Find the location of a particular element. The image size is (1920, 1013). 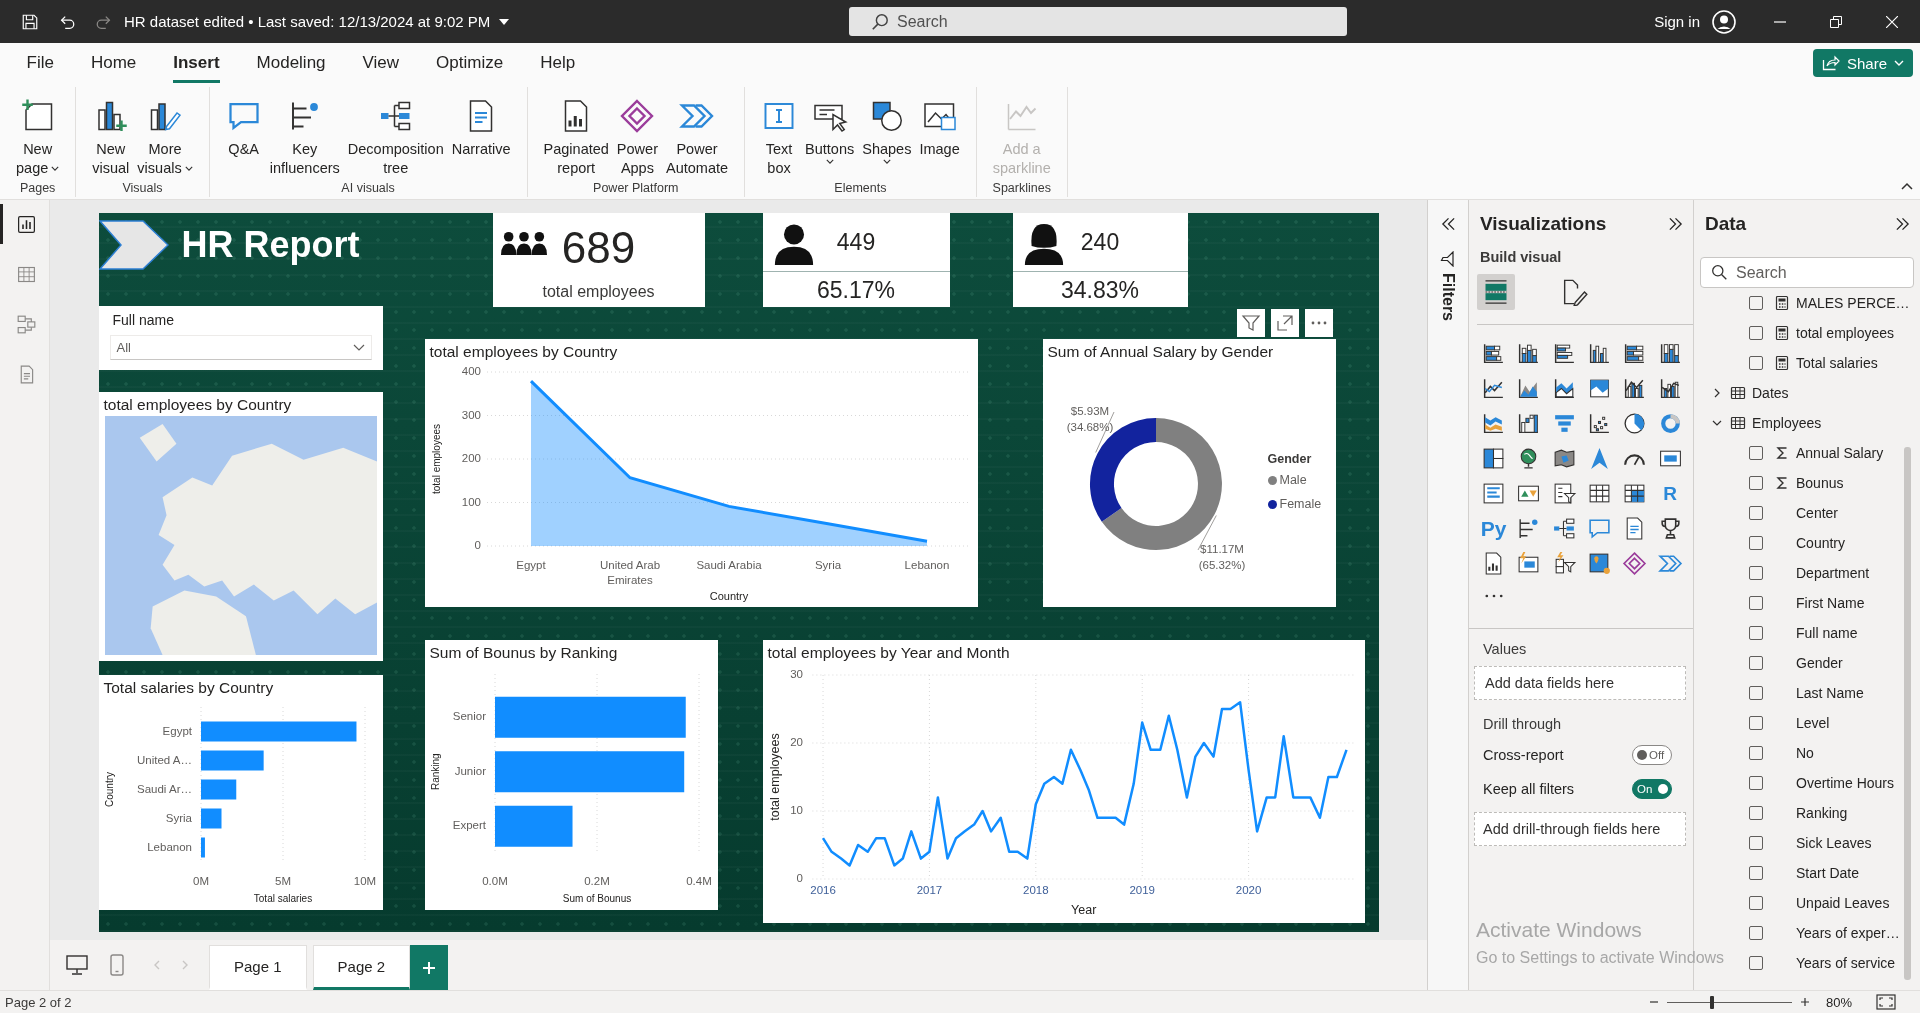

toggle-switch: Off is located at coordinates (1652, 755).